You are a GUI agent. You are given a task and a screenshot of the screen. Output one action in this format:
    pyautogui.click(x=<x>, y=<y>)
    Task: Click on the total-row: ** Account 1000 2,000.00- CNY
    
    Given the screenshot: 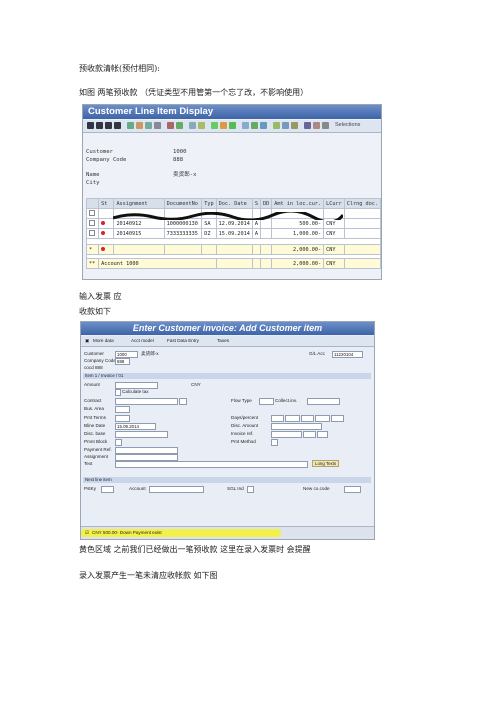 What is the action you would take?
    pyautogui.click(x=233, y=263)
    